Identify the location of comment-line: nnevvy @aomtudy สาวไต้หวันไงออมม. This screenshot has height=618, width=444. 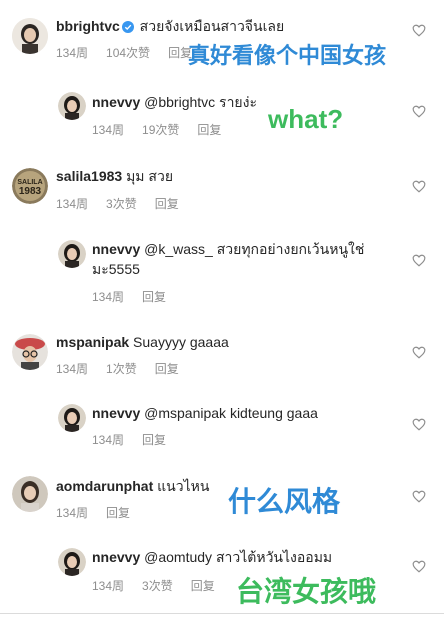
(212, 557).